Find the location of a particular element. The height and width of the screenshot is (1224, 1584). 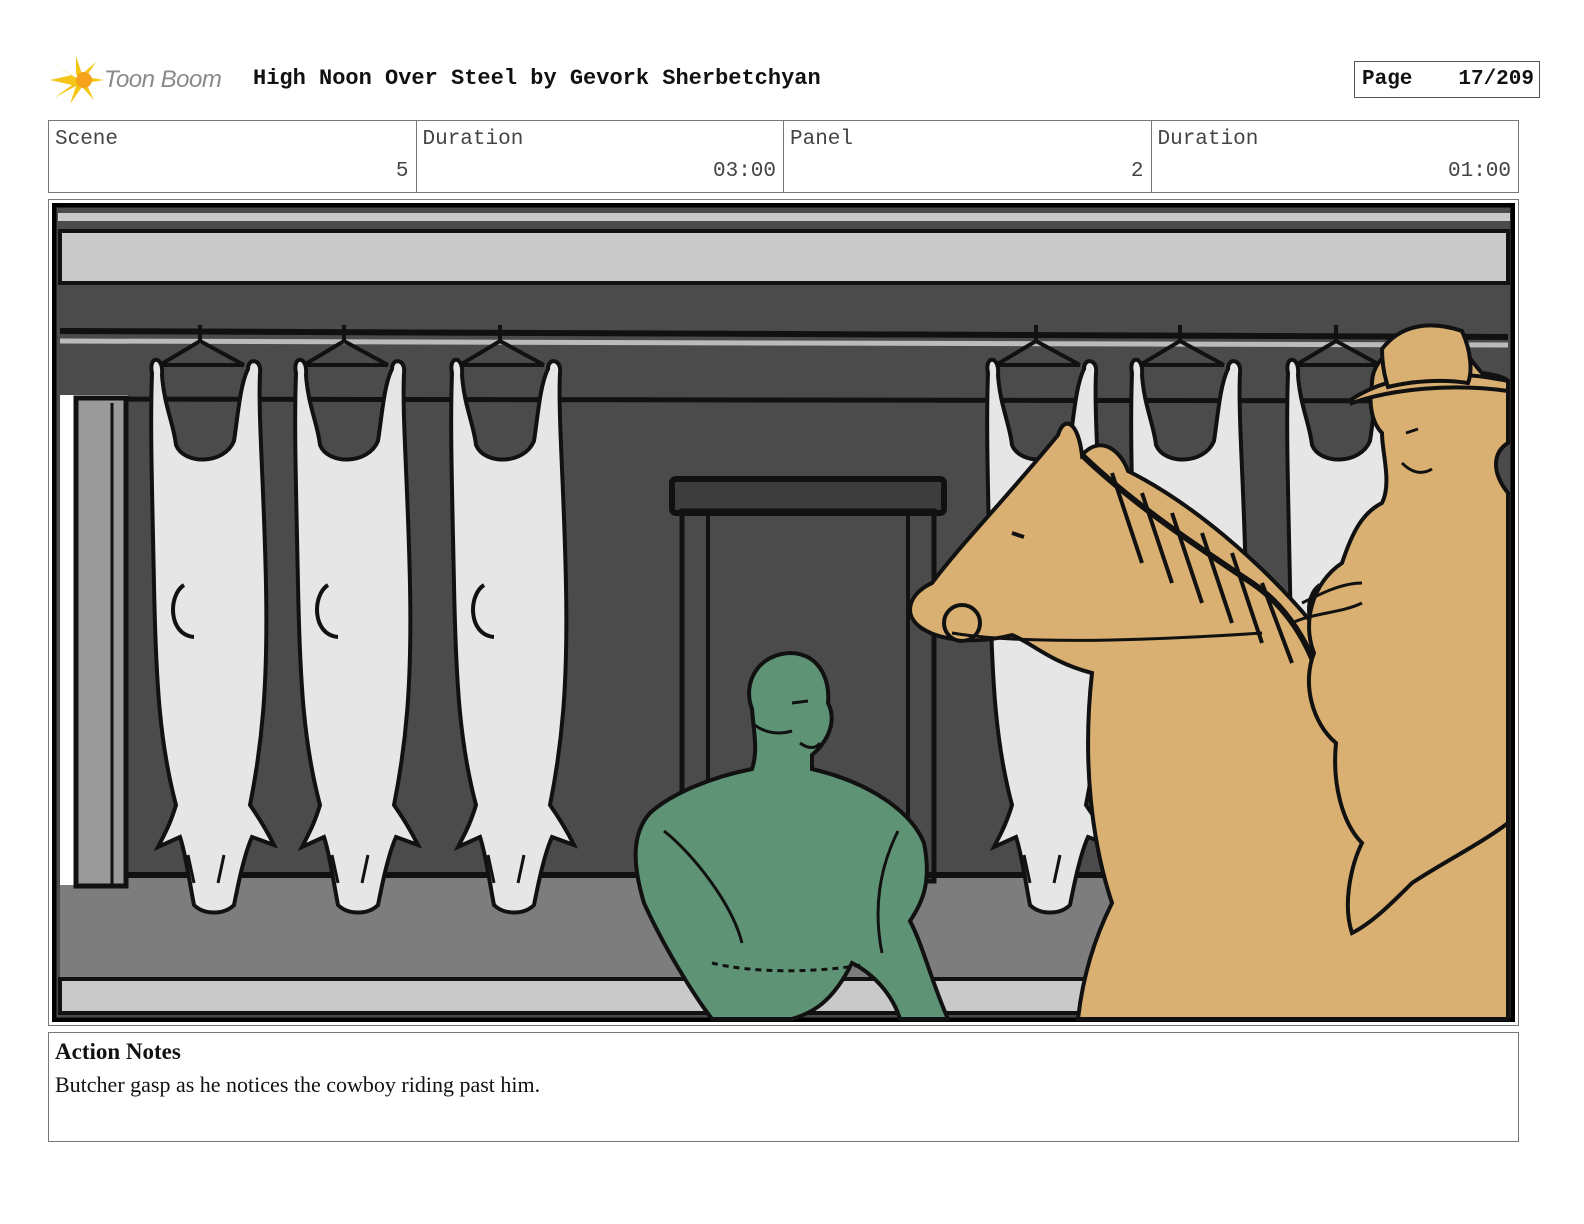

scene-cell: Scene 5 is located at coordinates (233, 156).